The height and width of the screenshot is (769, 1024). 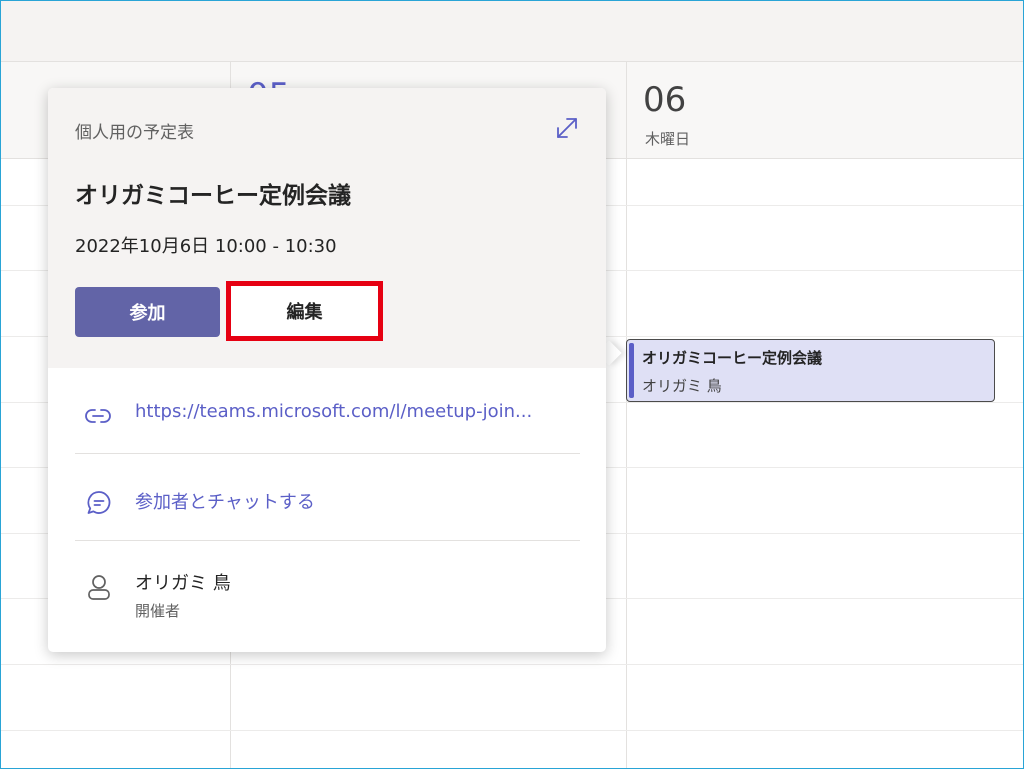 What do you see at coordinates (147, 312) in the screenshot?
I see `join-button: 参加` at bounding box center [147, 312].